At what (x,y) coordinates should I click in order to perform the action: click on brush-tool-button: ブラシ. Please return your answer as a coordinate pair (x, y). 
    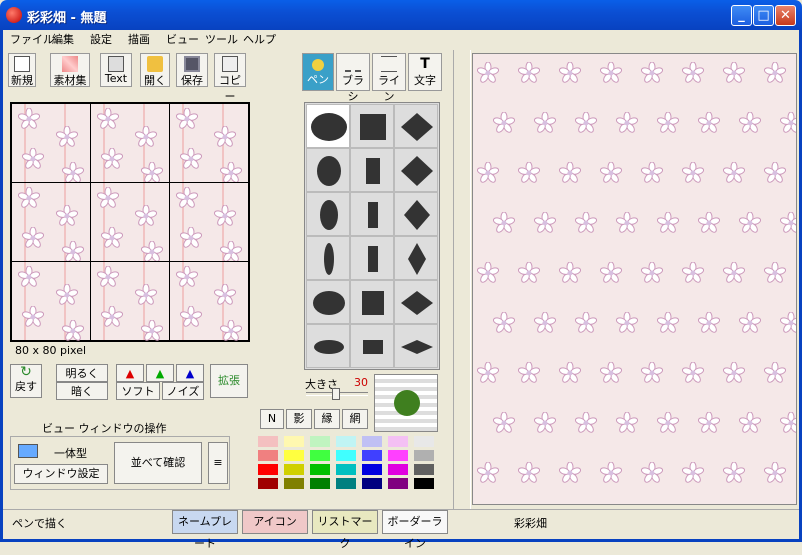
    Looking at the image, I should click on (353, 78).